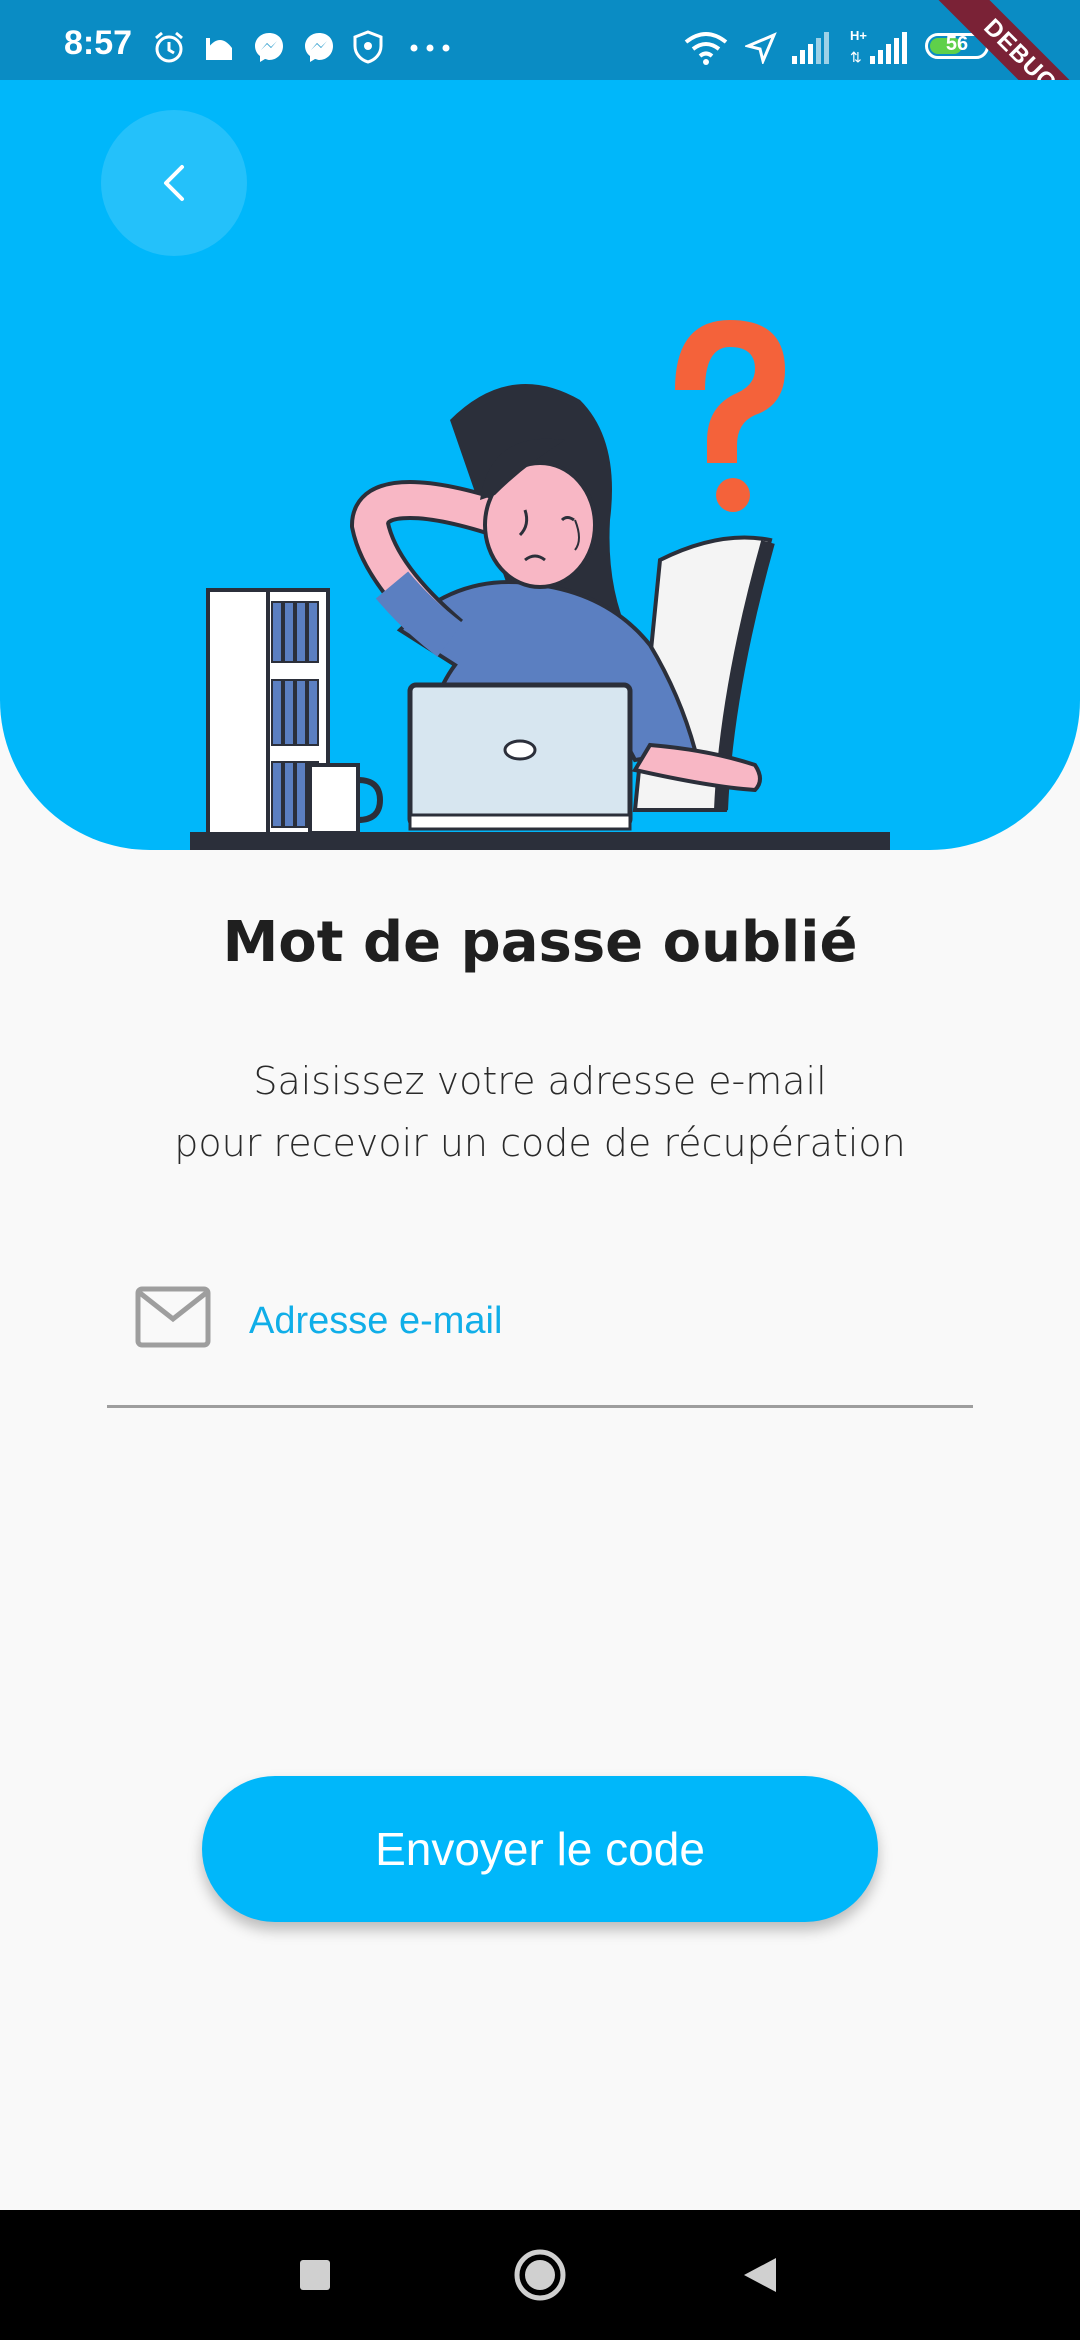 The image size is (1080, 2340). I want to click on more-dots-icon, so click(430, 48).